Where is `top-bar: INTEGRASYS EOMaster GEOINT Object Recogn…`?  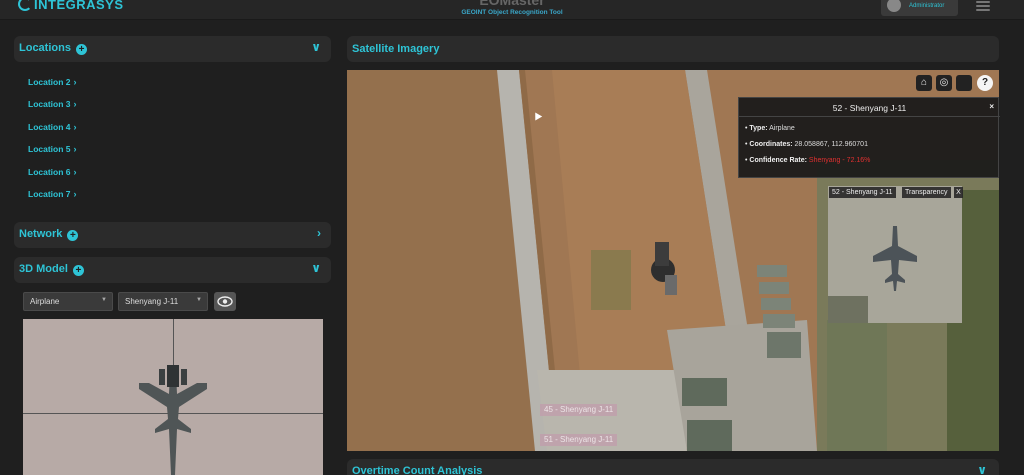
top-bar: INTEGRASYS EOMaster GEOINT Object Recogn… is located at coordinates (512, 10).